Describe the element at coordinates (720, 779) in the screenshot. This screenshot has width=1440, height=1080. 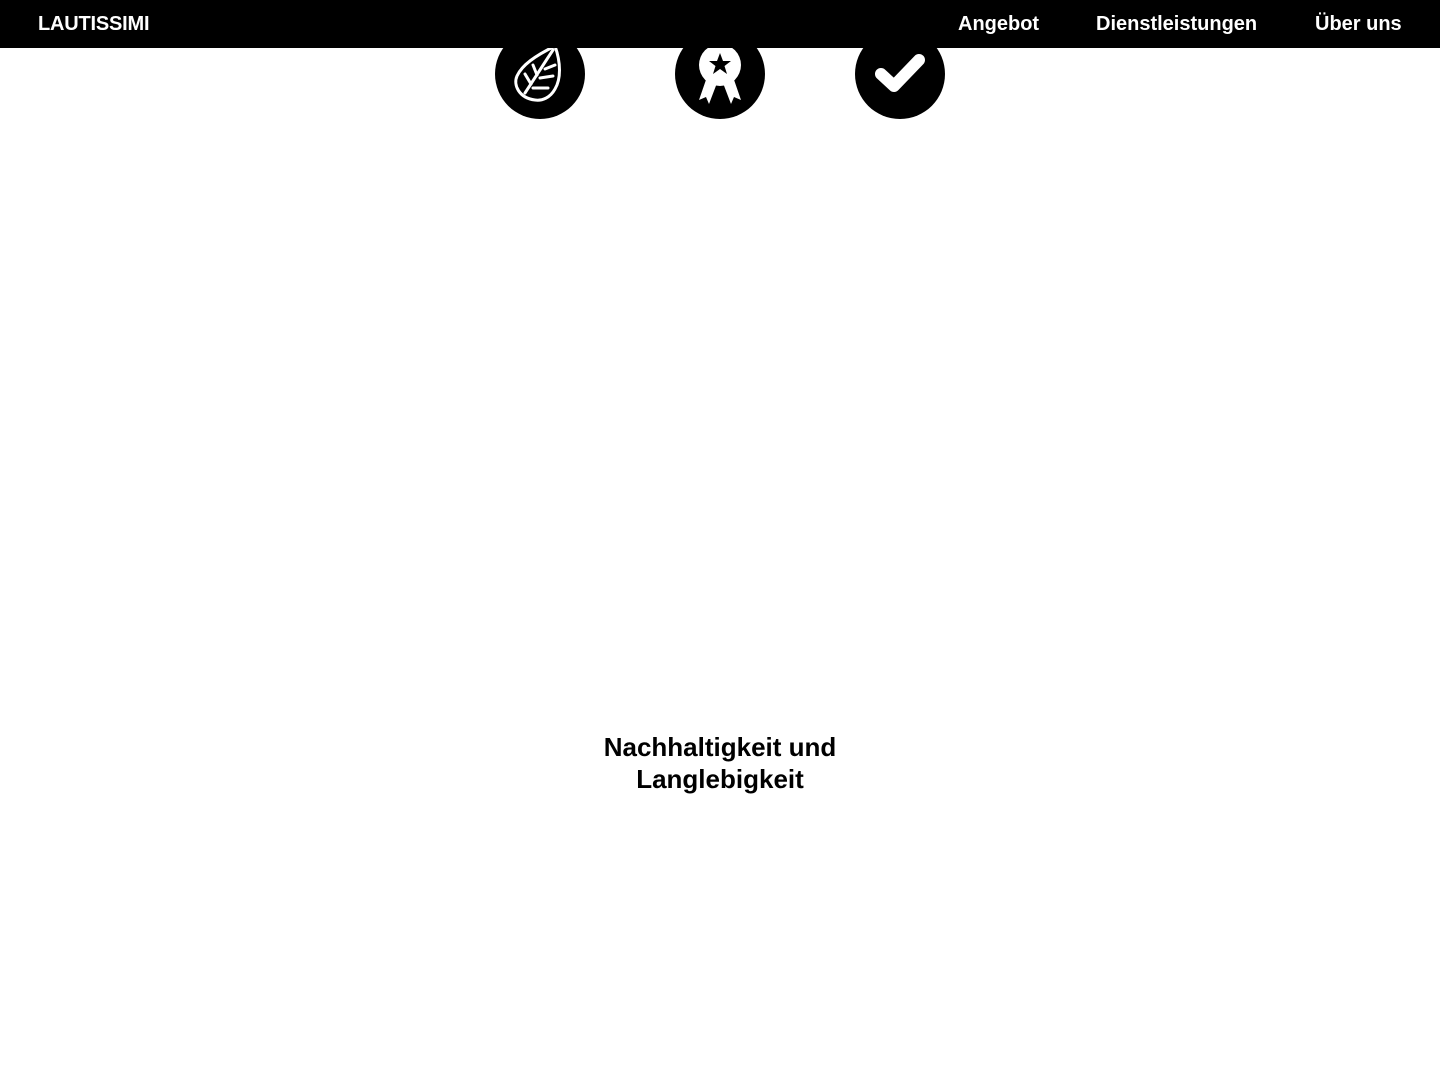
I see `feature-heading-line2: Langlebigkeit` at that location.